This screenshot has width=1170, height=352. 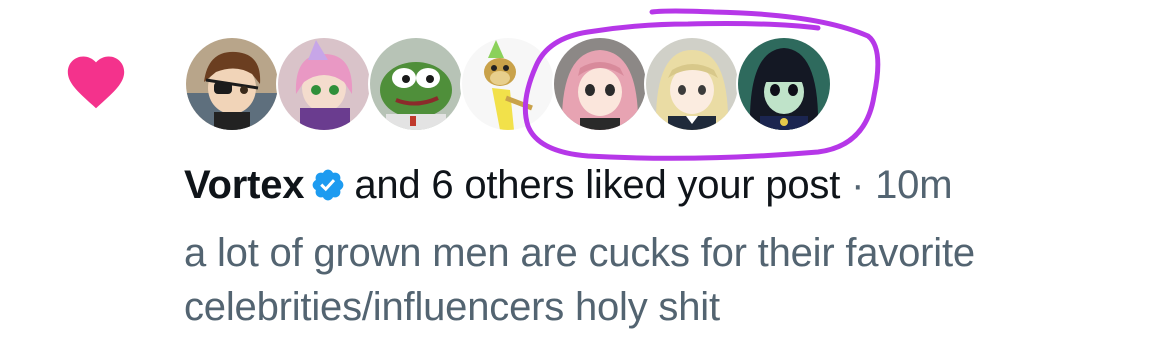 I want to click on avatar-pepe-frog, so click(x=416, y=84).